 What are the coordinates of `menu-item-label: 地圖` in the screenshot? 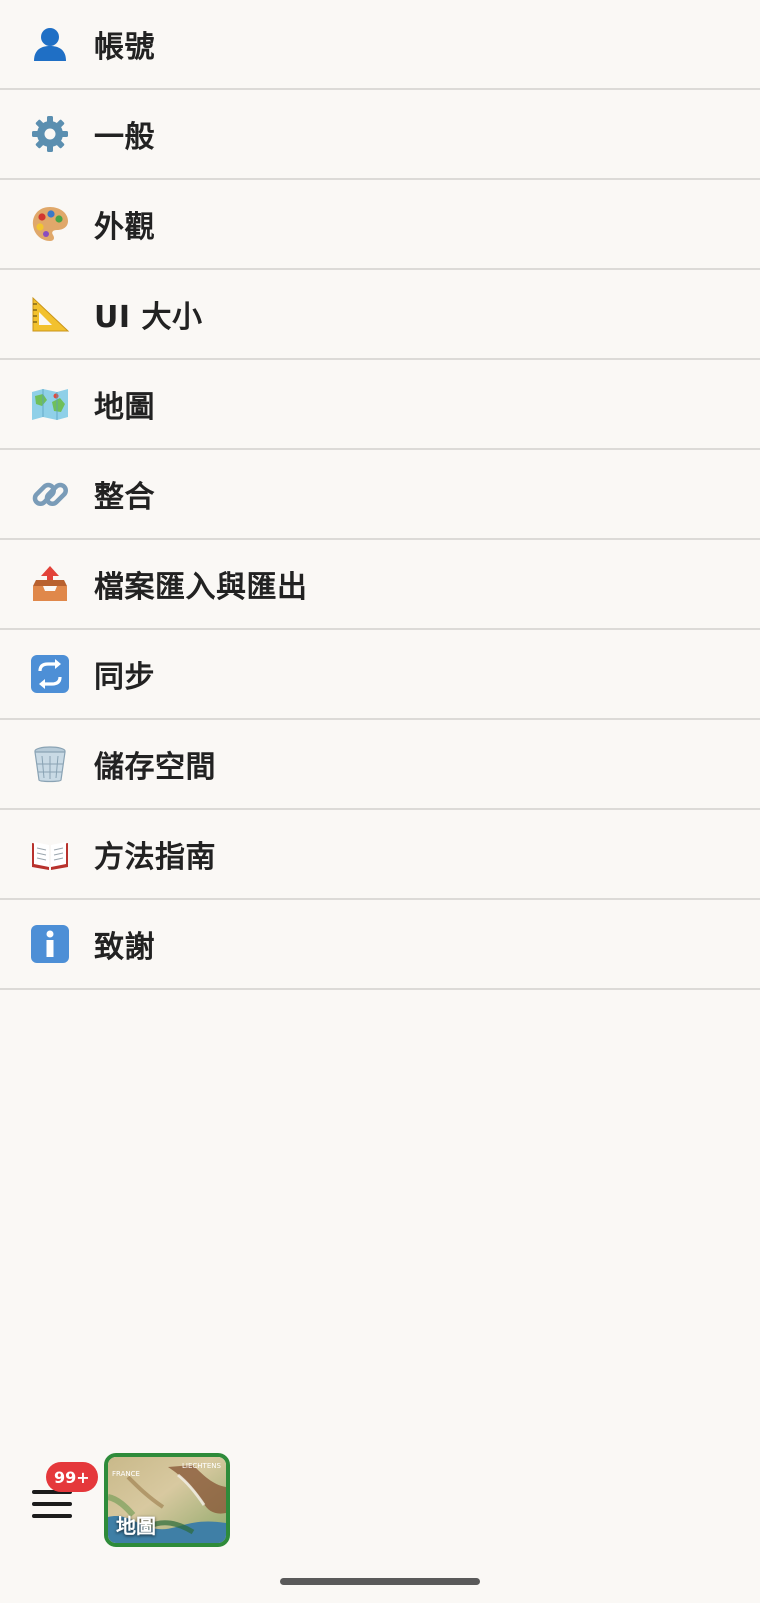 It's located at (124, 407).